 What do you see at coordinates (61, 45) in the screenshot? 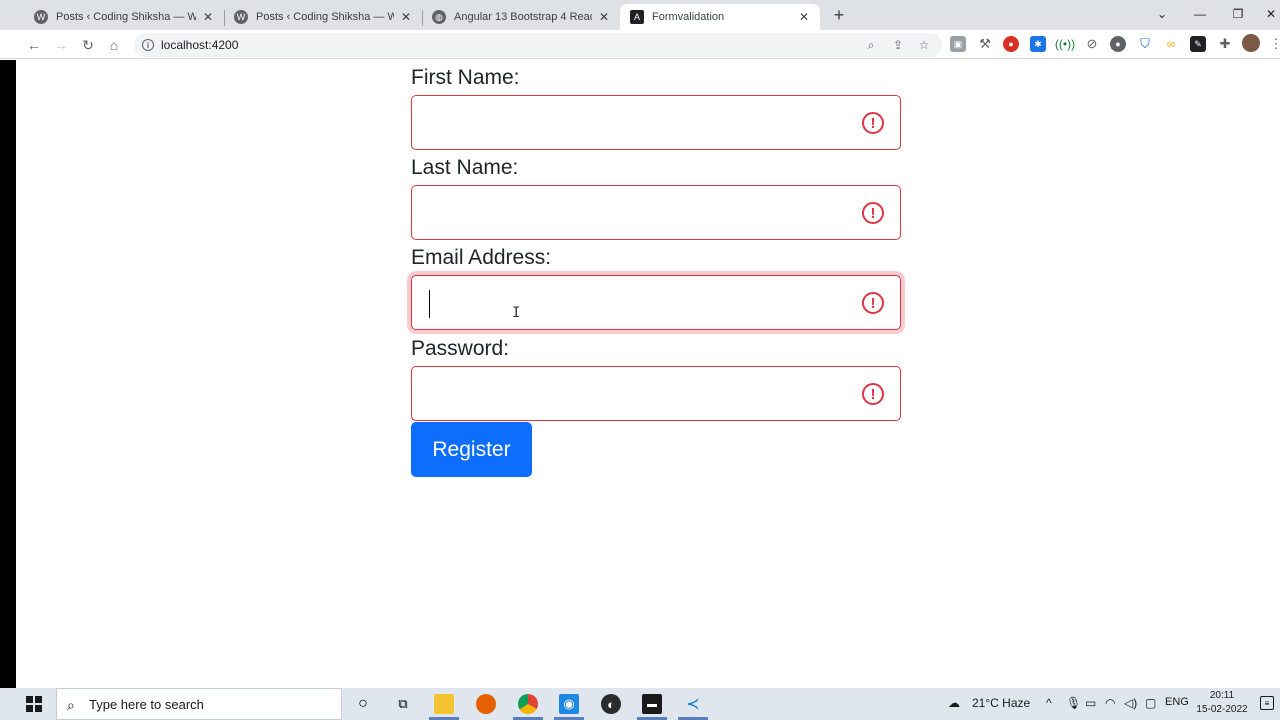
I see `forward-icon: →` at bounding box center [61, 45].